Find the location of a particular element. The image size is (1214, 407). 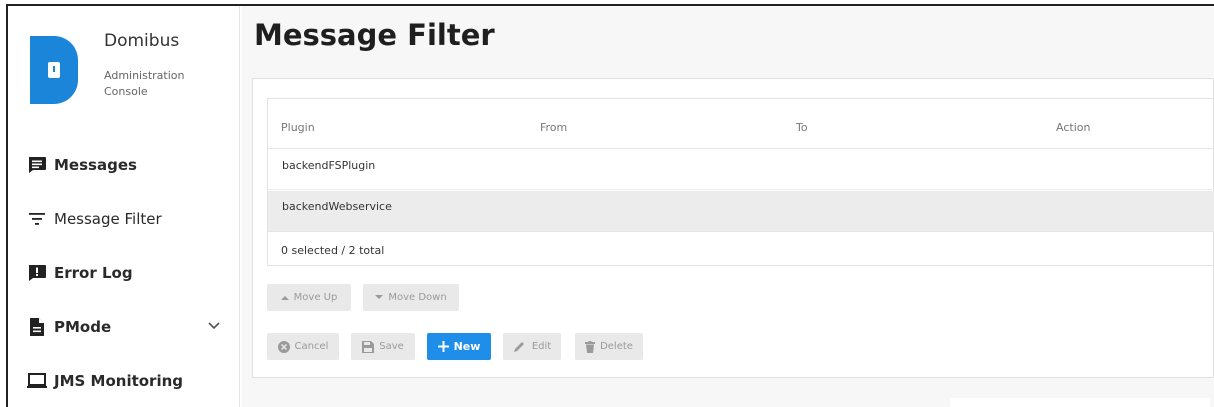

brand-subtitle: Administration Console is located at coordinates (144, 83).